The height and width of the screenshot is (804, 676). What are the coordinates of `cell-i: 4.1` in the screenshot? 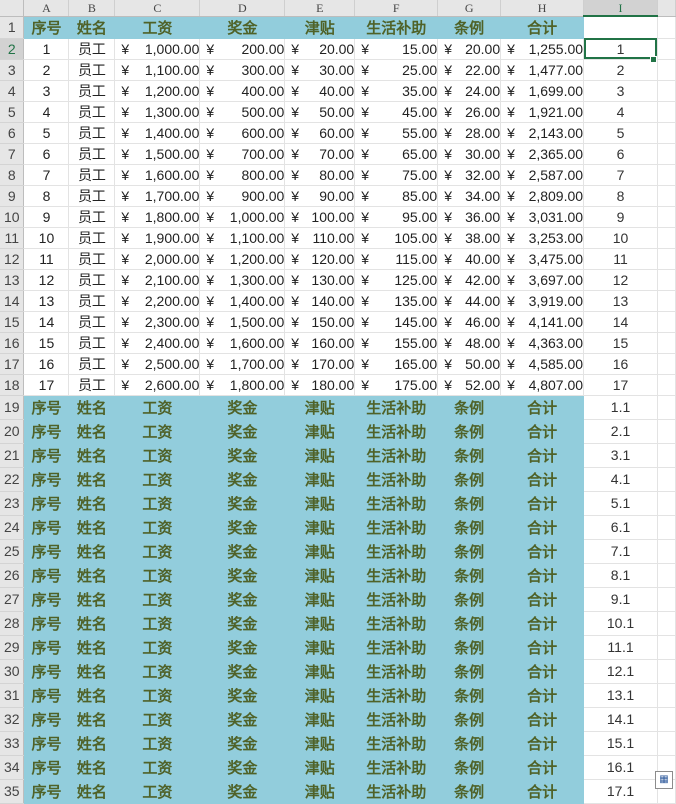 It's located at (620, 479).